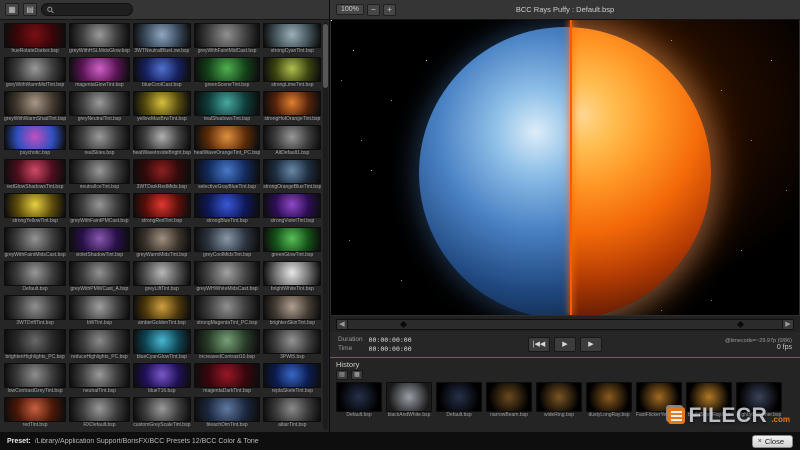  I want to click on preset-item: greyWithPMWCast_A.bsp, so click(99, 277).